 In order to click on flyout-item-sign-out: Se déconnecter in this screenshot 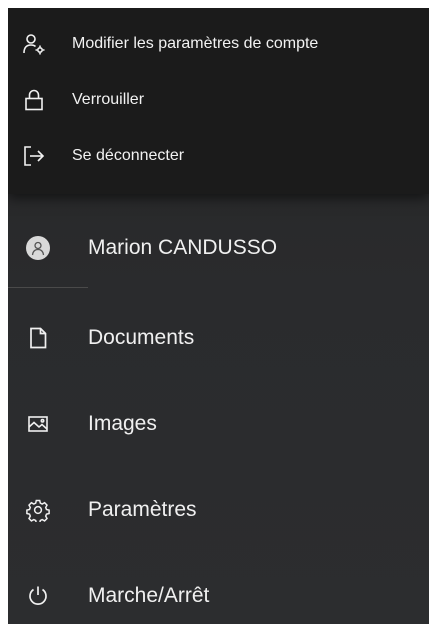, I will do `click(218, 156)`.